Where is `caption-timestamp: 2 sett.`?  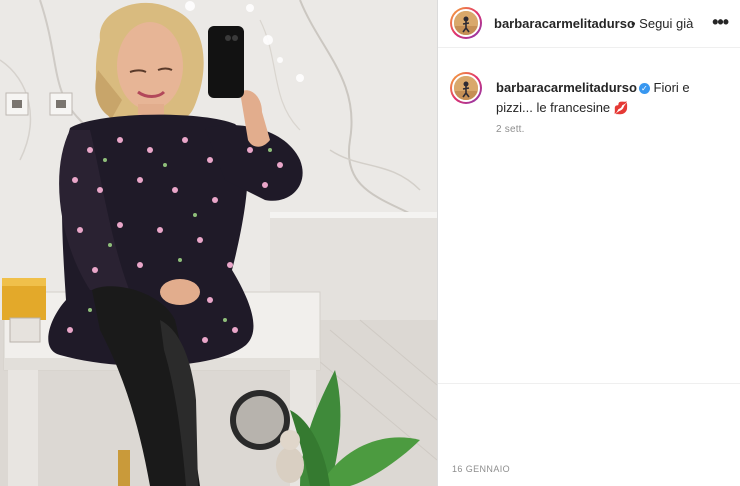 caption-timestamp: 2 sett. is located at coordinates (510, 129).